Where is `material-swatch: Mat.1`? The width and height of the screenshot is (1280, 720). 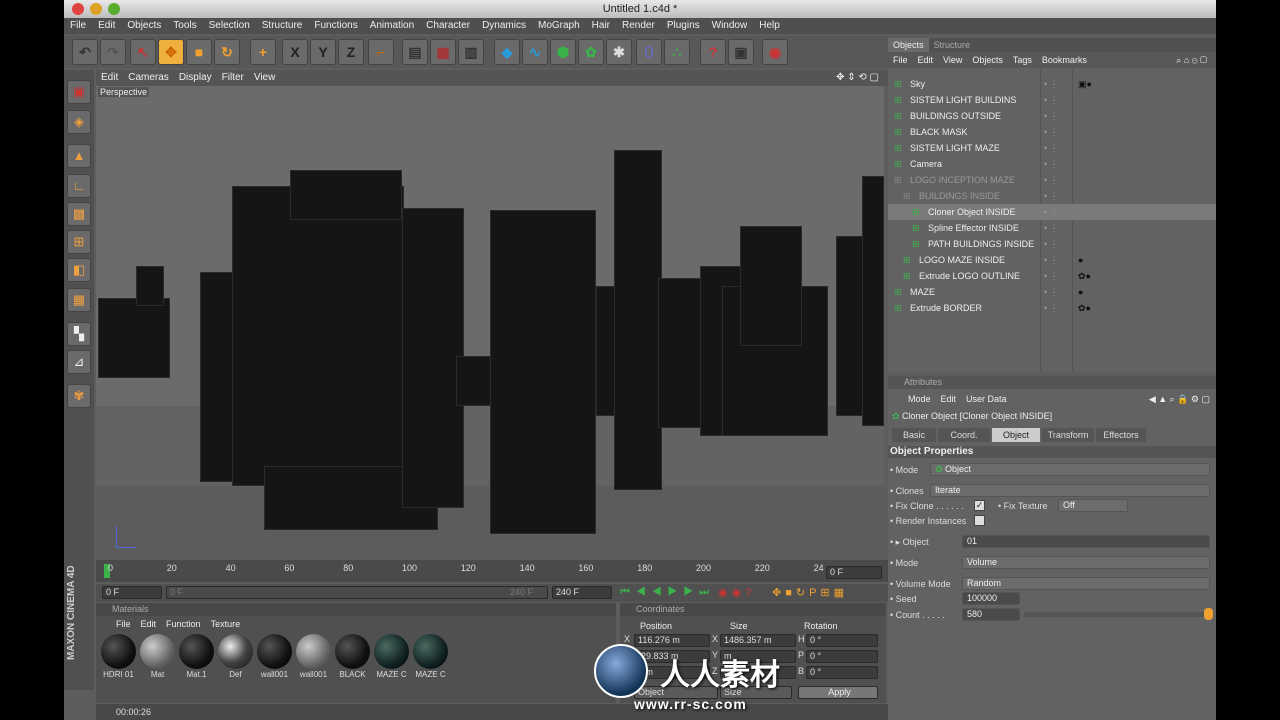 material-swatch: Mat.1 is located at coordinates (196, 658).